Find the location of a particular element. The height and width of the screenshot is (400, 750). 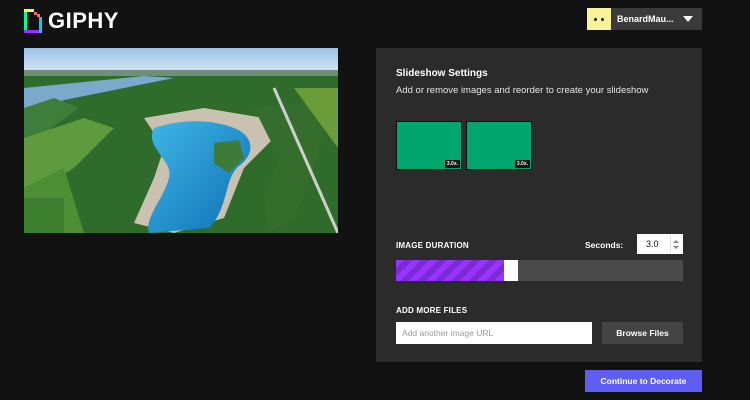

spinner-up-icon is located at coordinates (676, 241).